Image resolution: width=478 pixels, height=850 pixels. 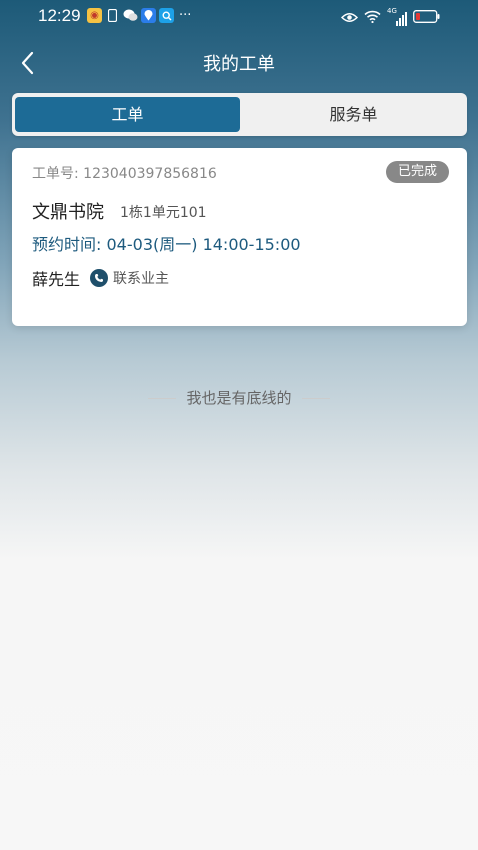 I want to click on appointment-row: 预约时间: 04-03(周一) 14:00-15:00, so click(x=166, y=243).